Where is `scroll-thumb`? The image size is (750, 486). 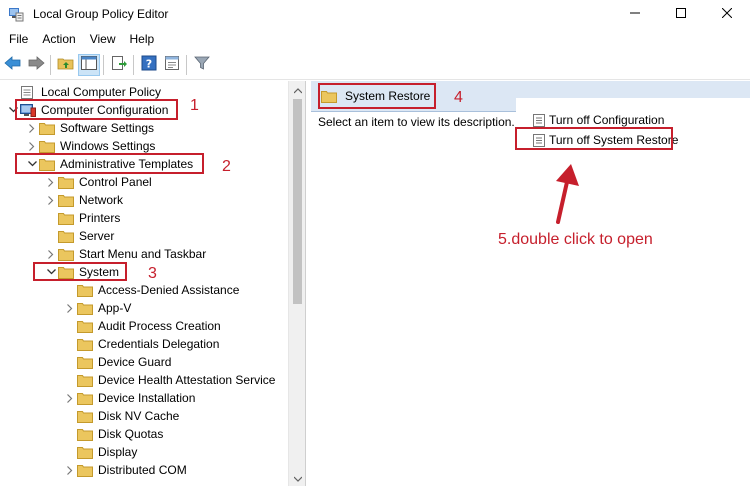 scroll-thumb is located at coordinates (297, 201).